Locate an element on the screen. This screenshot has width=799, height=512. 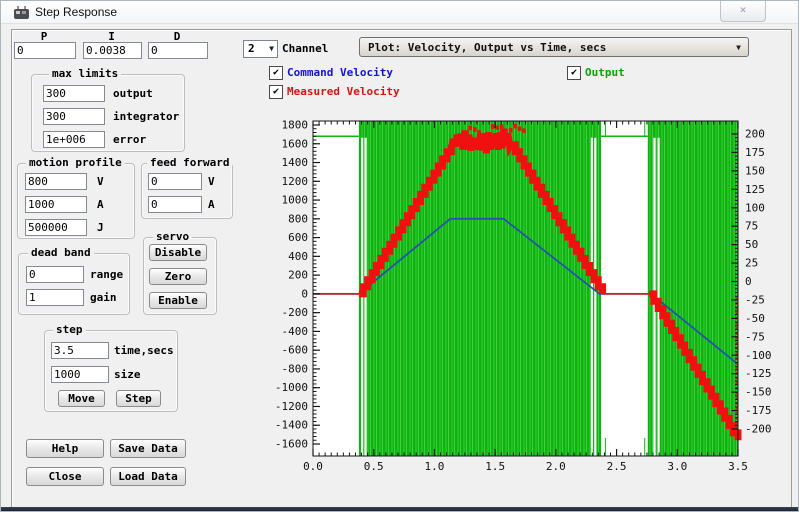
max-output-label: output is located at coordinates (133, 93).